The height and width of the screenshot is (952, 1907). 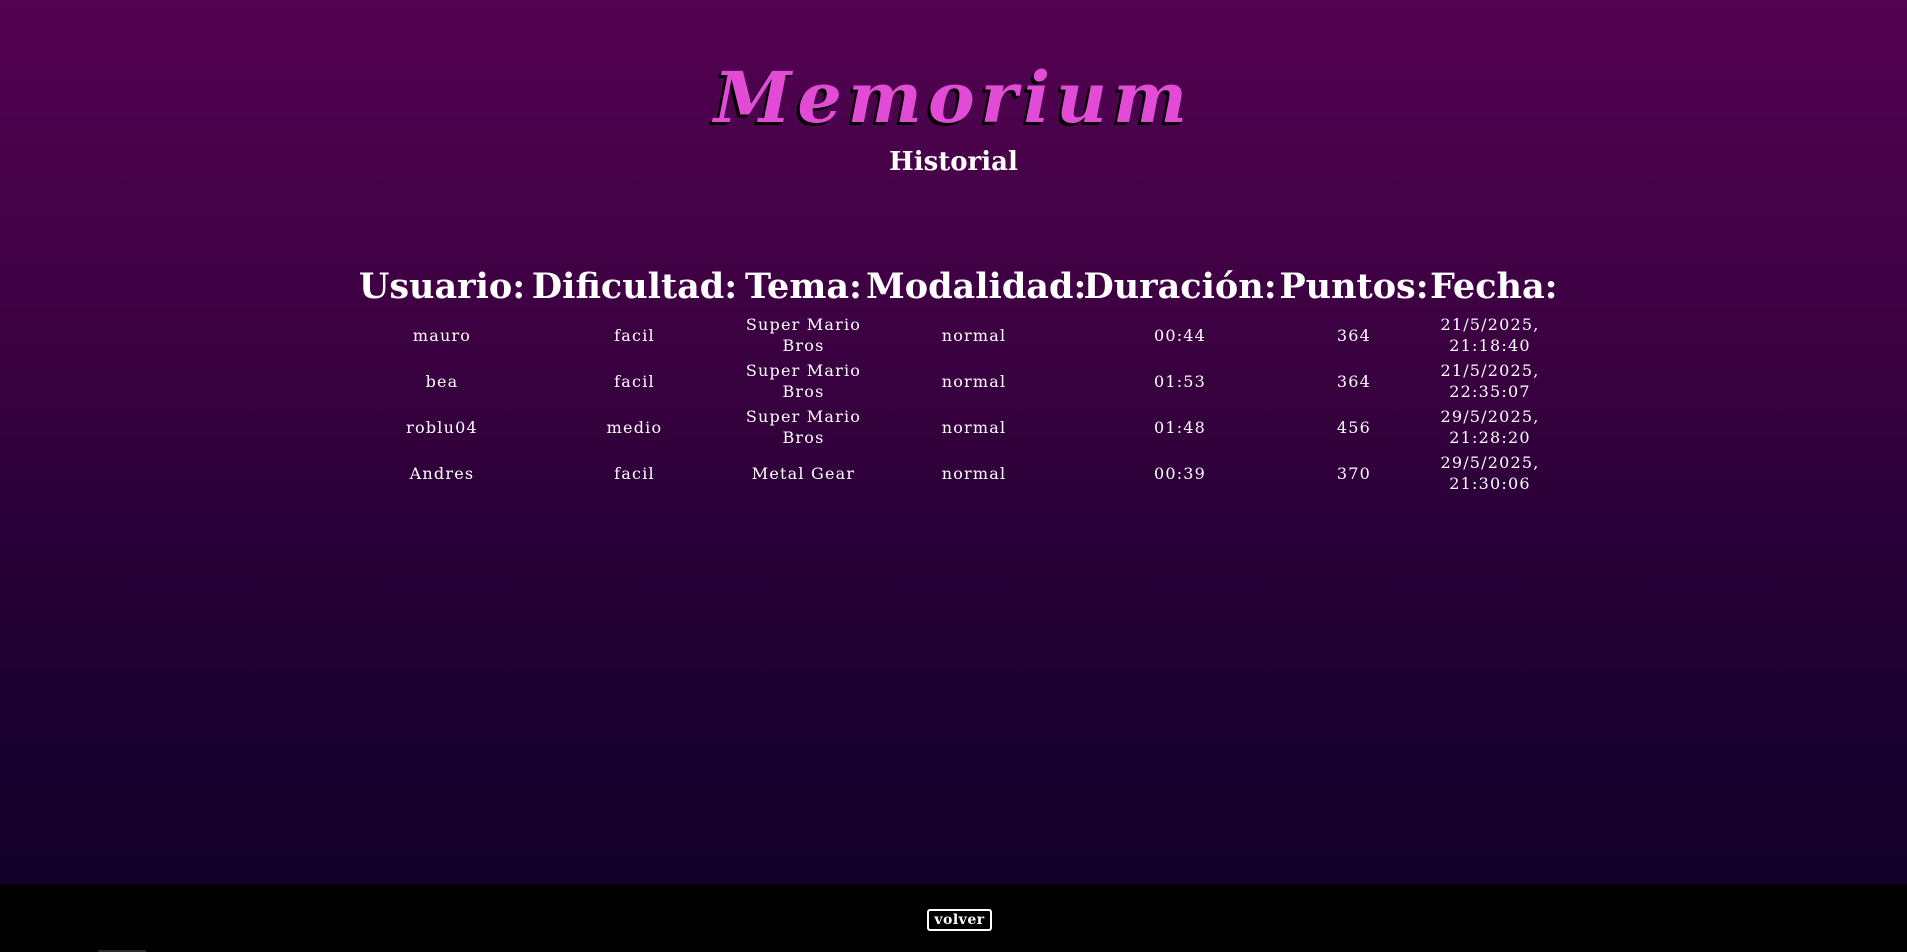 I want to click on cell-fecha: 29/5/2025, 21:28:20, so click(x=1490, y=427).